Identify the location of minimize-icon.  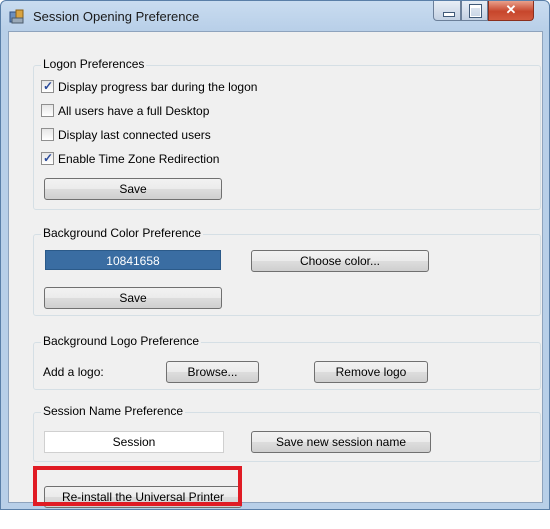
(449, 14).